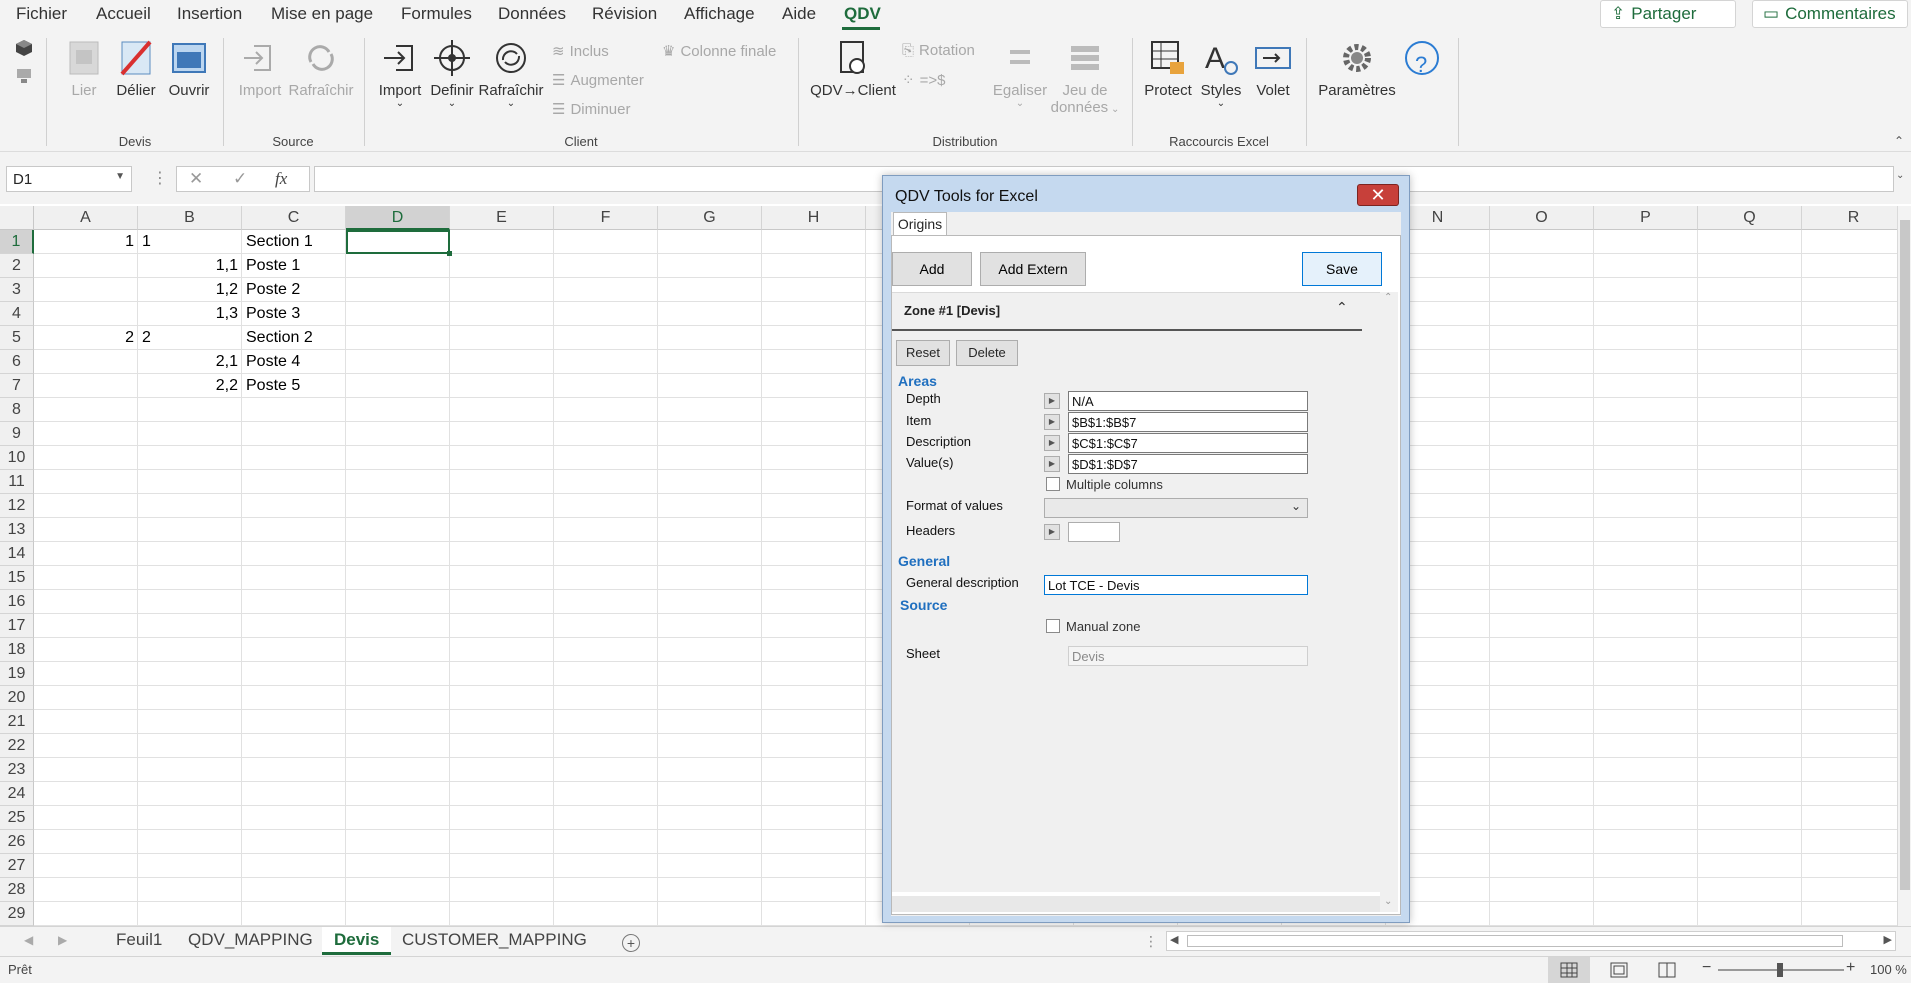 This screenshot has height=983, width=1911. I want to click on row-header: 6, so click(17, 362).